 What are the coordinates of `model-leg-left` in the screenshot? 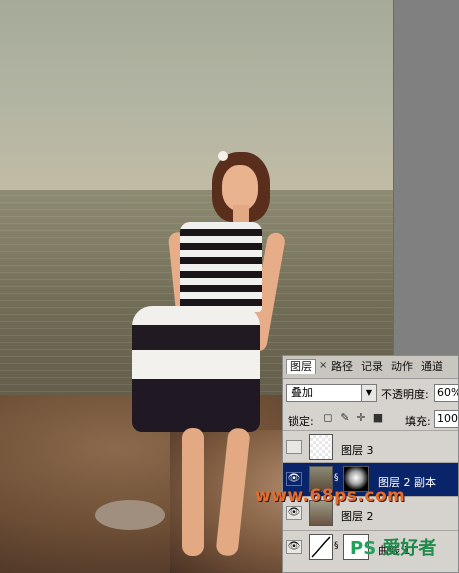 It's located at (193, 492).